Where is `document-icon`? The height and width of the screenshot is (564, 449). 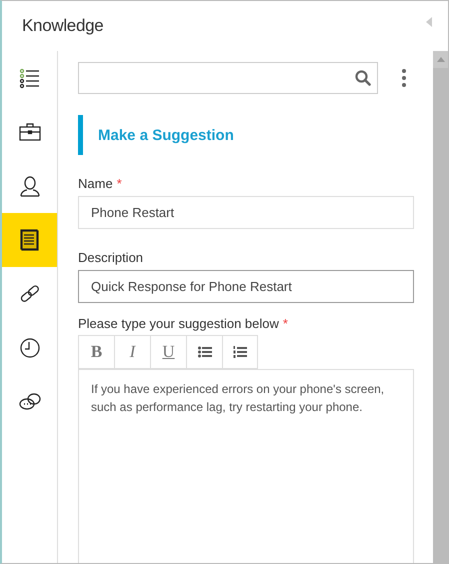 document-icon is located at coordinates (29, 240).